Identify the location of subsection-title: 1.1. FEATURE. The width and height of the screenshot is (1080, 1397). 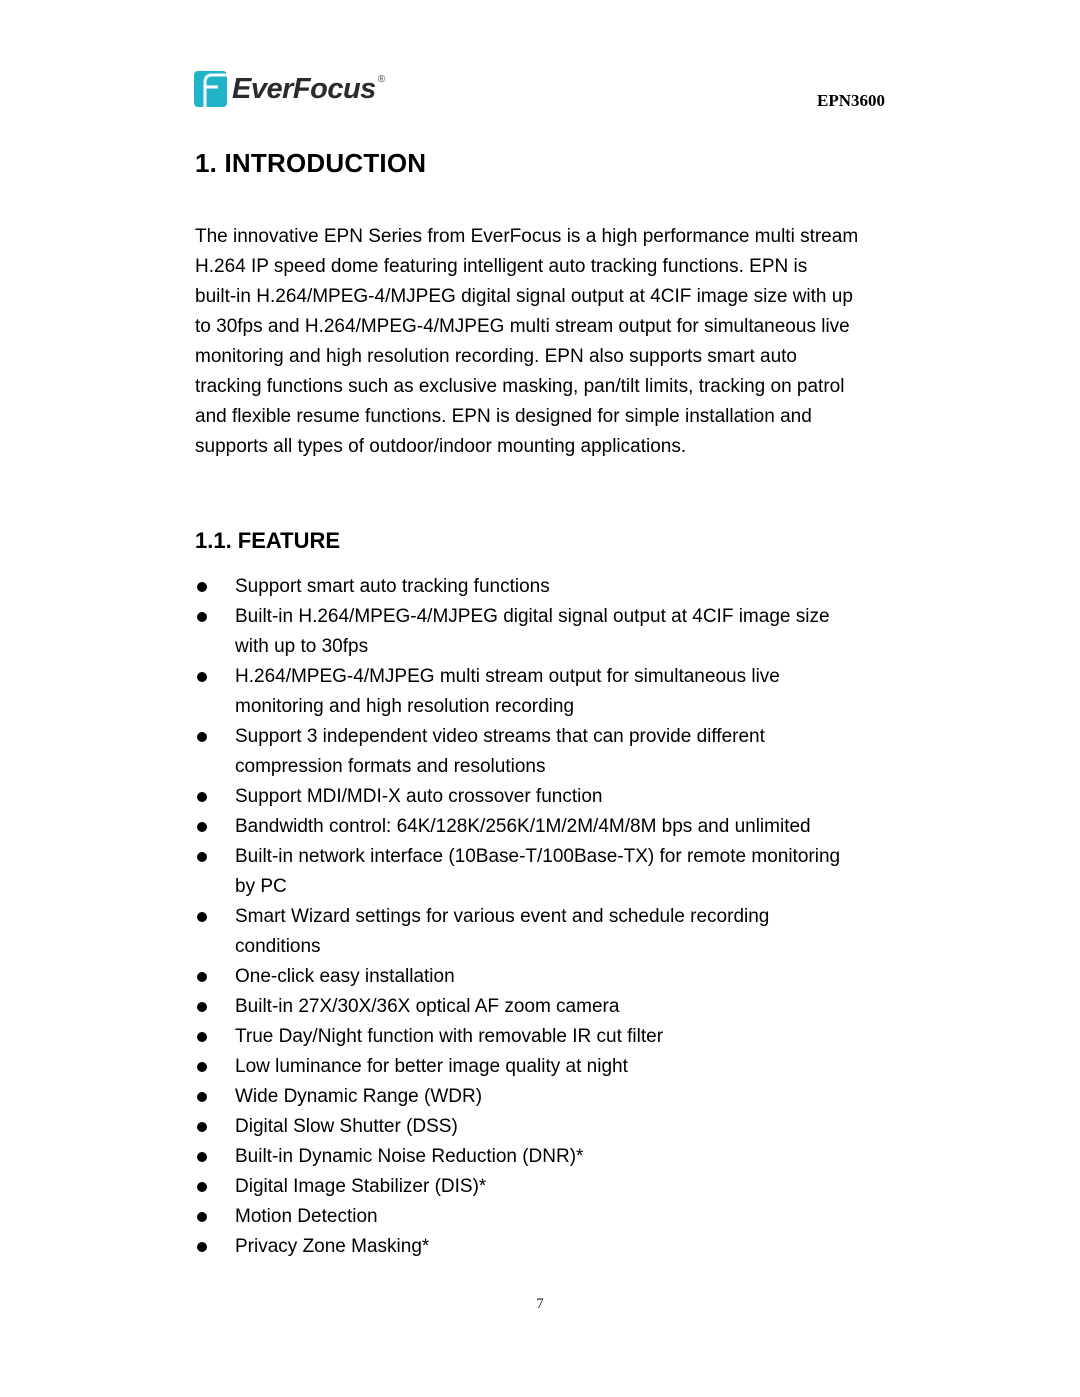
(268, 540).